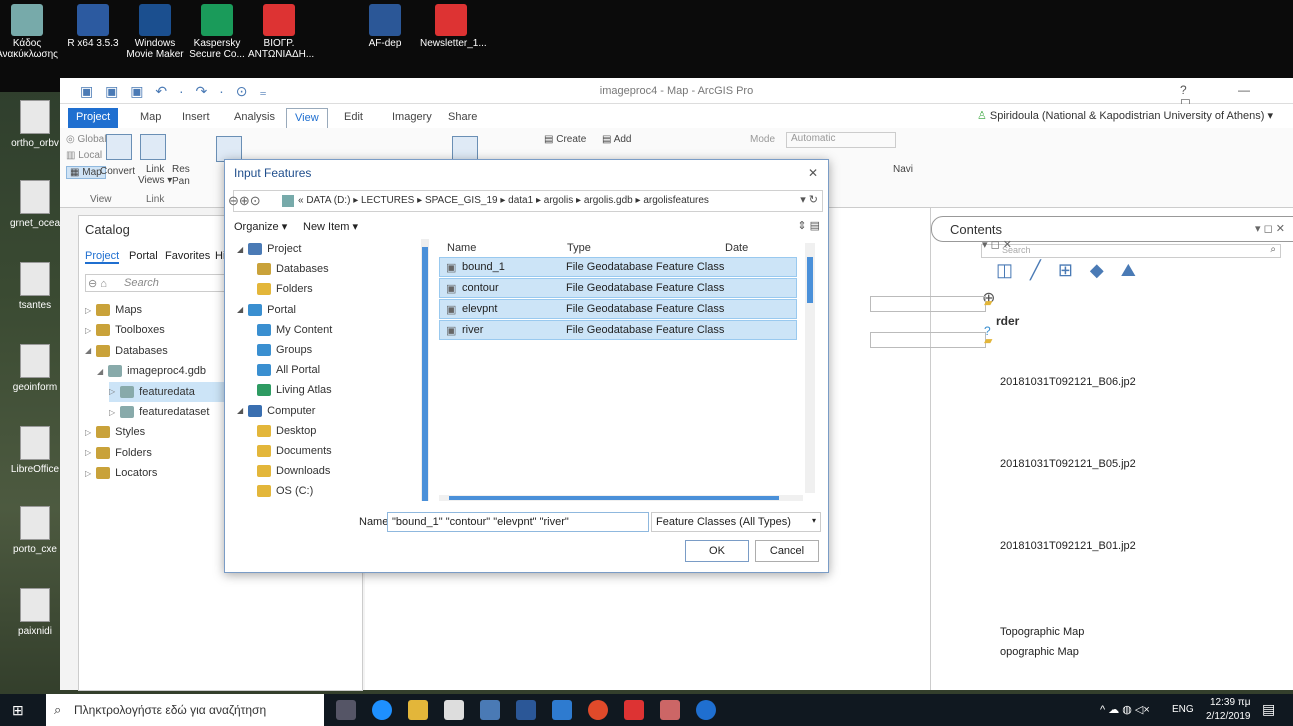  Describe the element at coordinates (285, 289) in the screenshot. I see `nav-item: Folders` at that location.